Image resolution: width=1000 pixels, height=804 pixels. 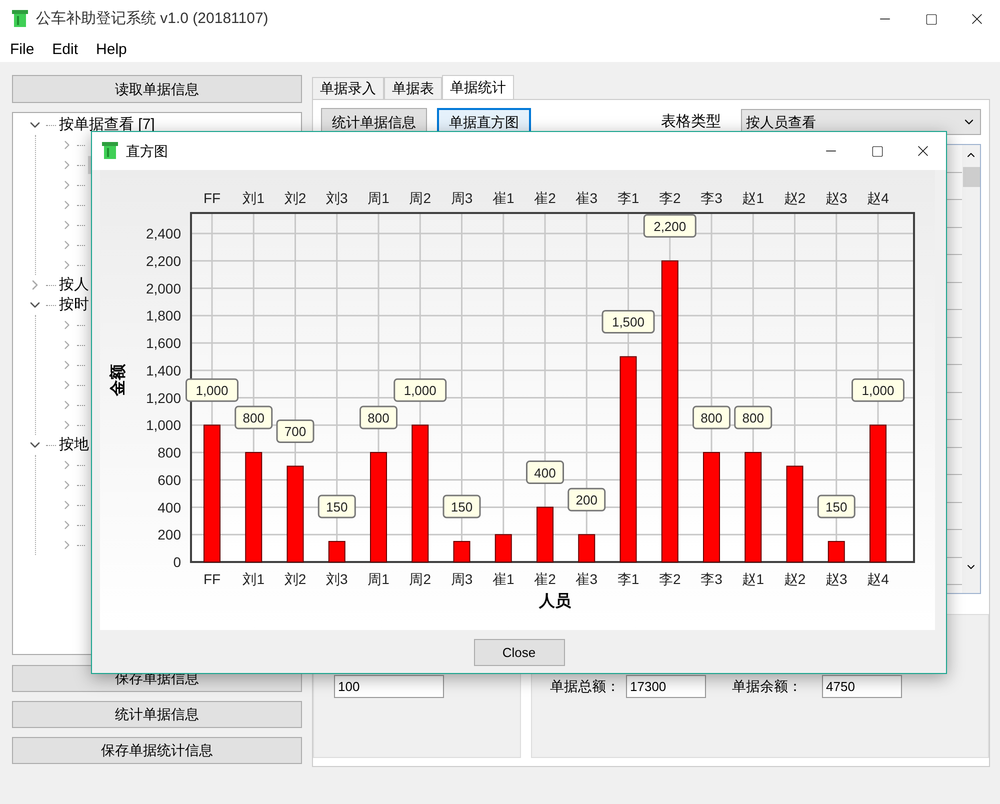 What do you see at coordinates (65, 50) in the screenshot?
I see `menu-item: Edit` at bounding box center [65, 50].